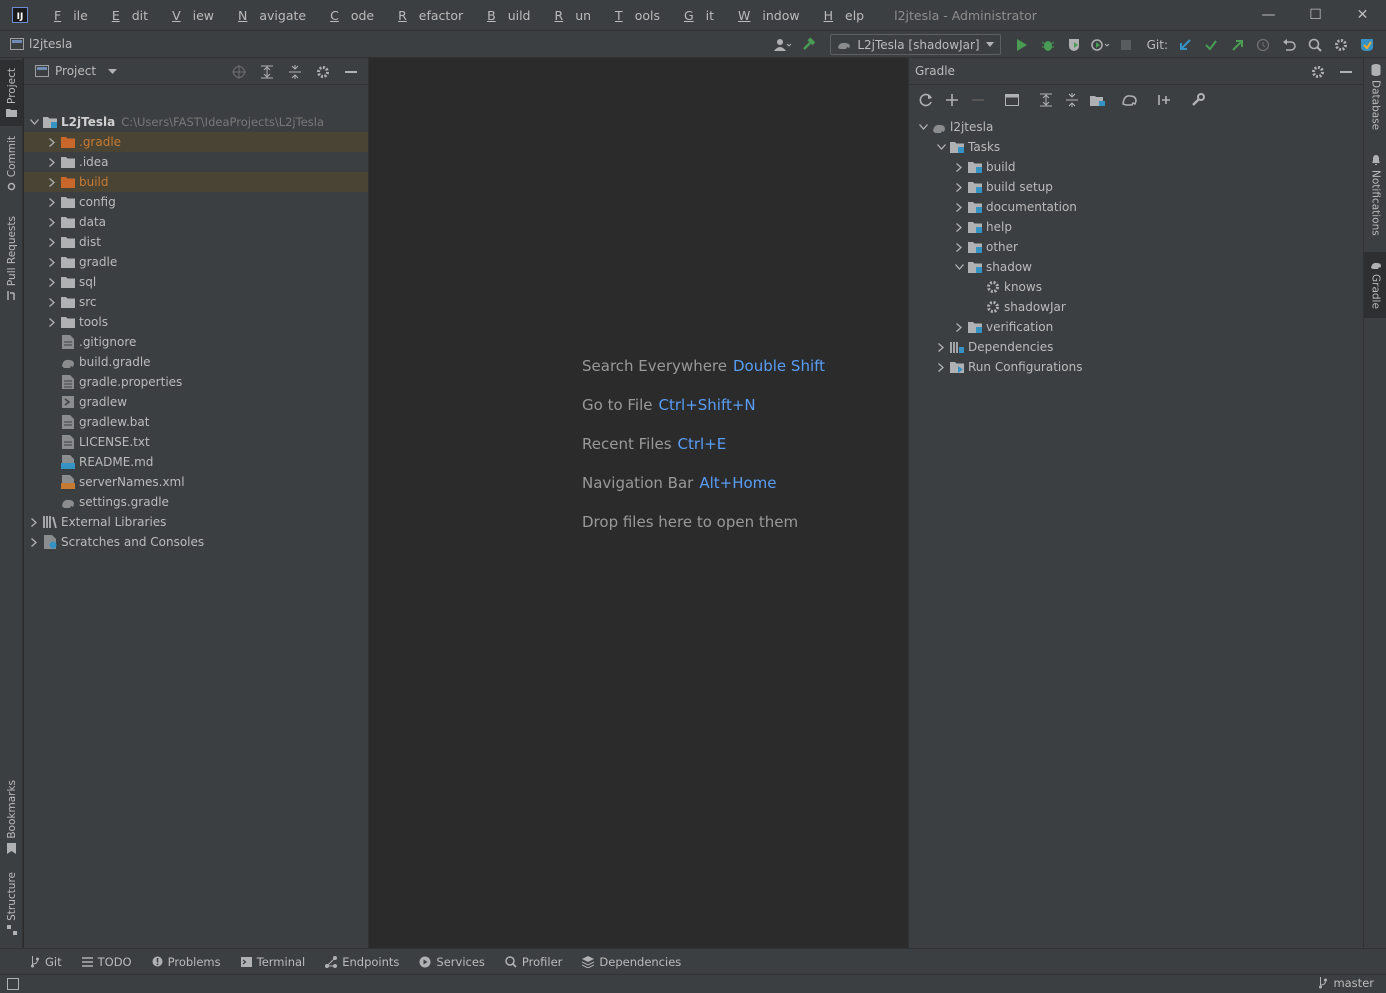 This screenshot has height=993, width=1386. Describe the element at coordinates (1136, 327) in the screenshot. I see `gradle-task-group: verification` at that location.